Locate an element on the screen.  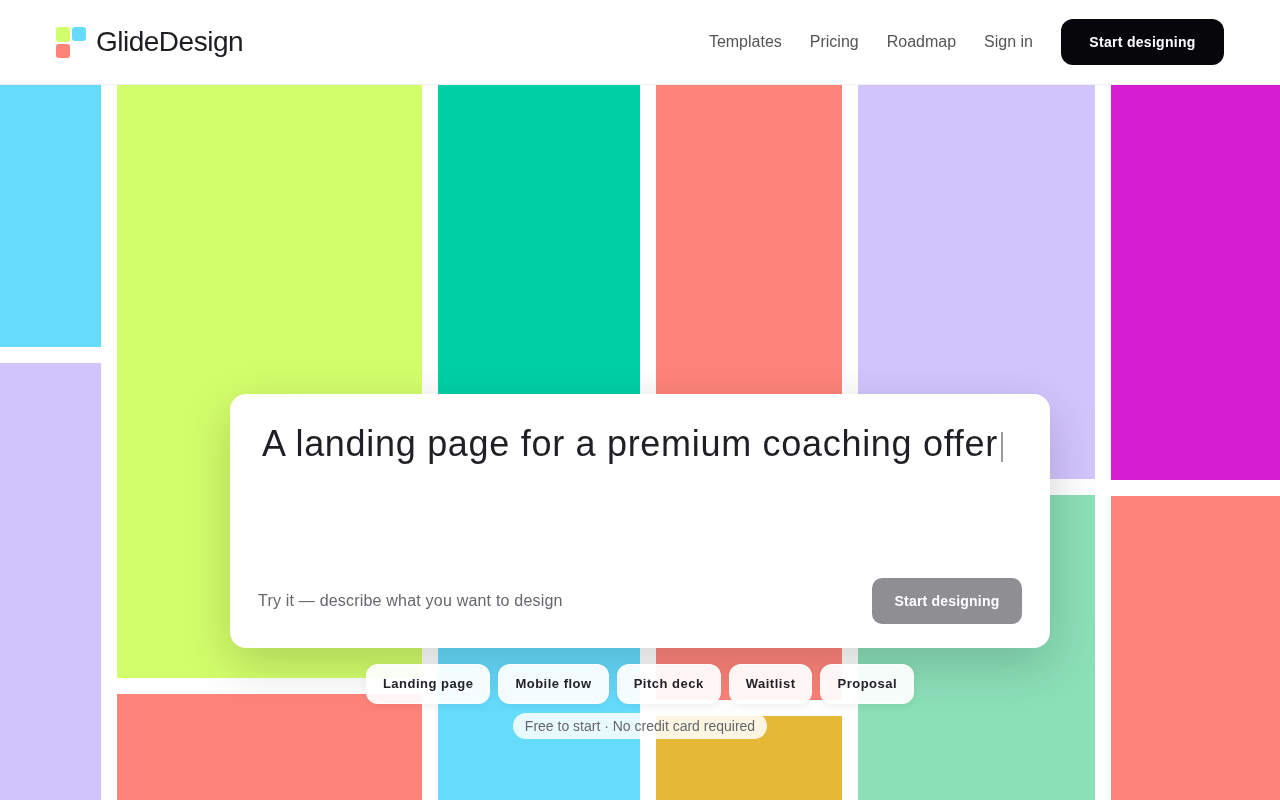
nav-link: Templates is located at coordinates (745, 42).